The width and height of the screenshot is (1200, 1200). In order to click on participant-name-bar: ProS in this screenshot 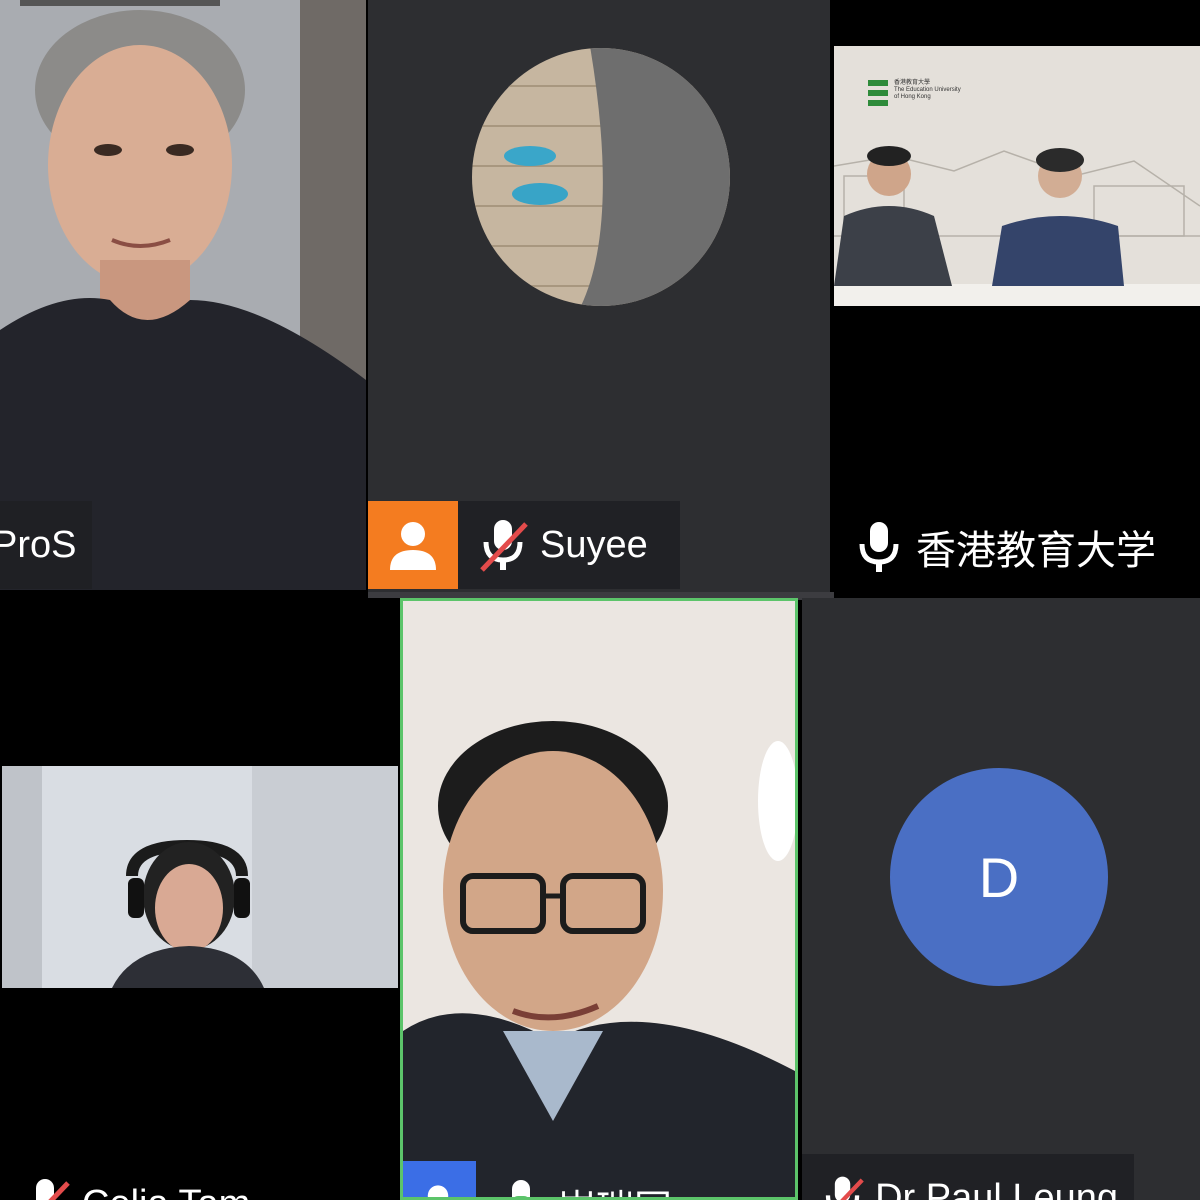, I will do `click(46, 545)`.